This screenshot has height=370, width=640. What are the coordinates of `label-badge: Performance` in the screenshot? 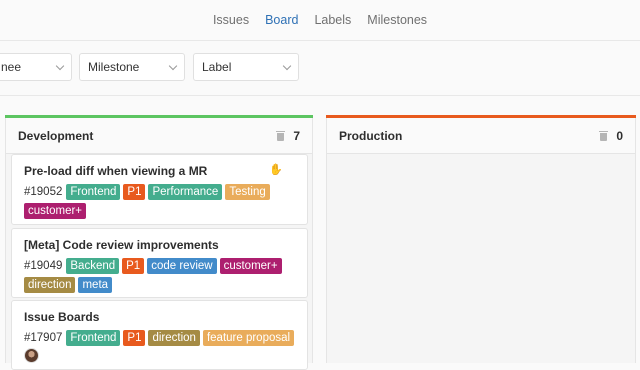 It's located at (185, 192).